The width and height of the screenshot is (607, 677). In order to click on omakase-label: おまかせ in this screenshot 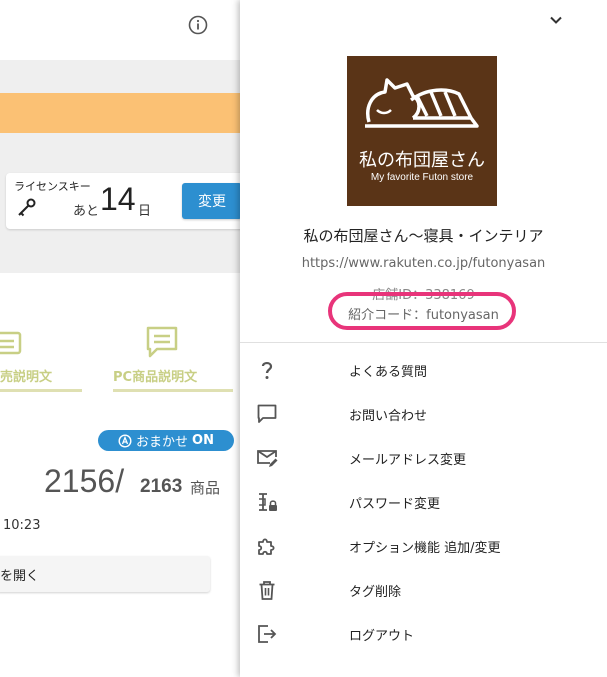, I will do `click(162, 442)`.